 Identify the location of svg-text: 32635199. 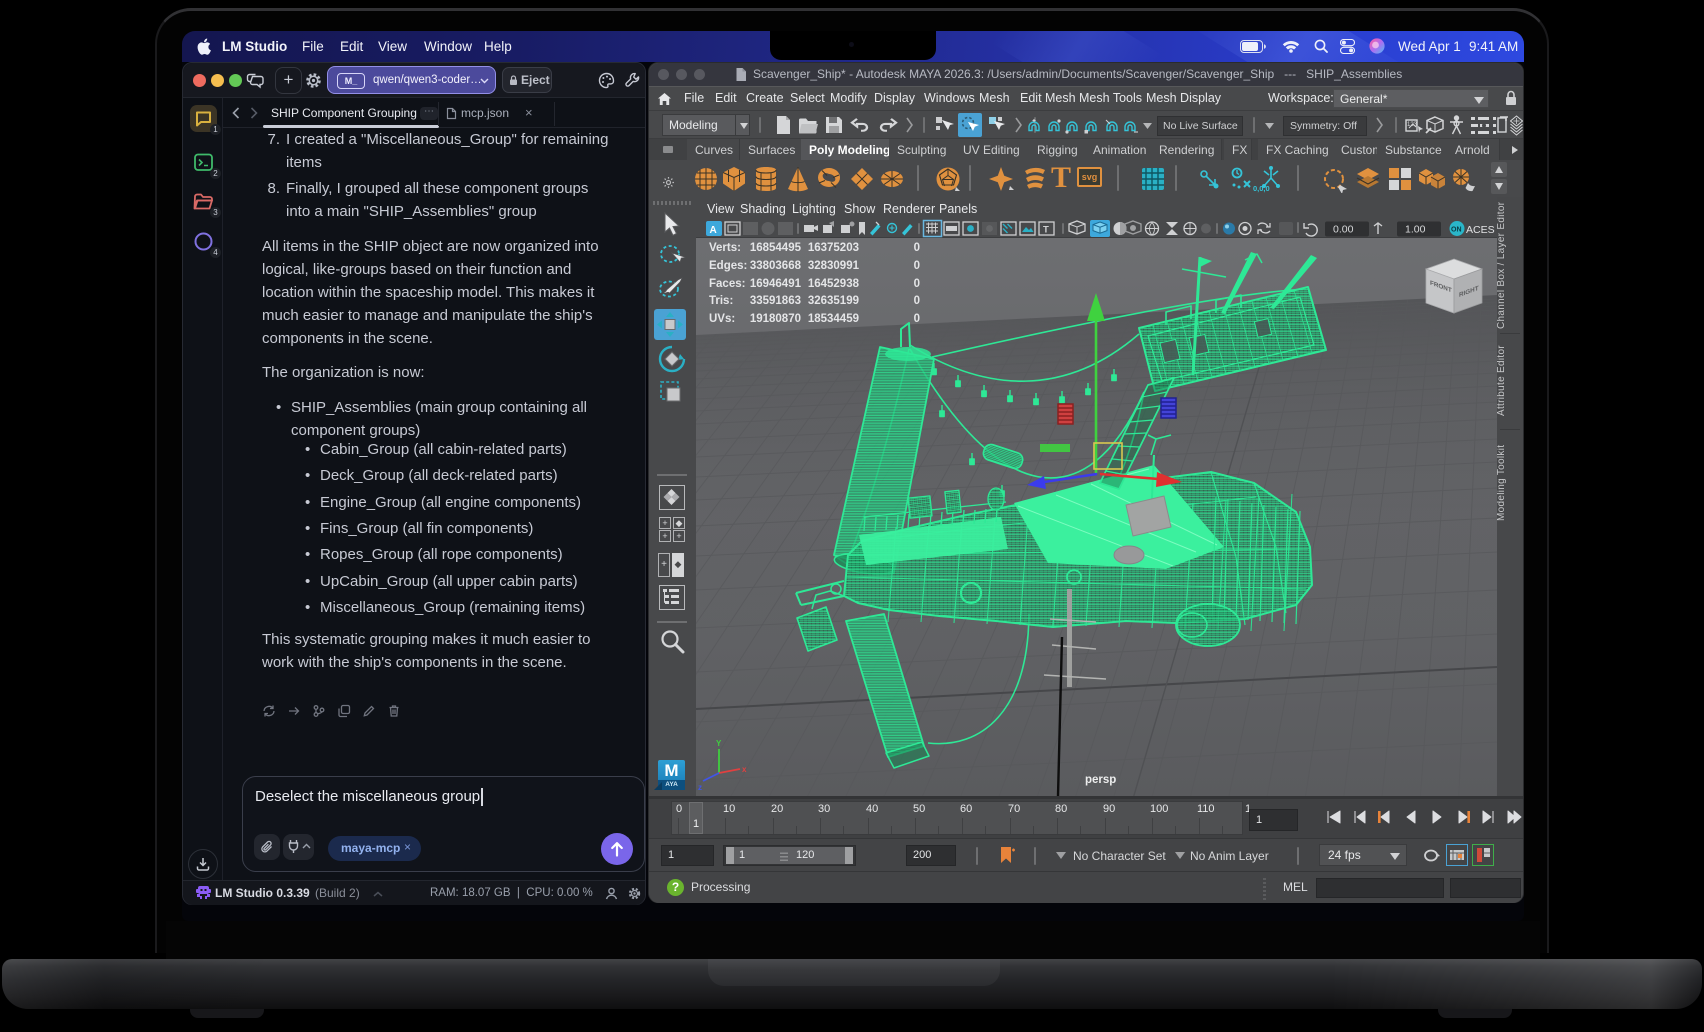
(833, 301).